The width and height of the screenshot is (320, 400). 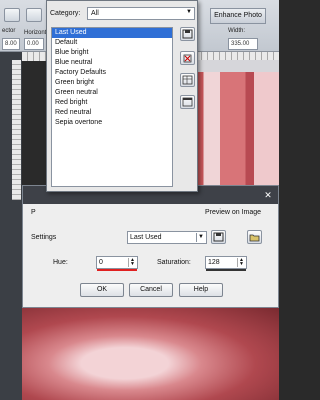 I want to click on load-preset-button, so click(x=254, y=237).